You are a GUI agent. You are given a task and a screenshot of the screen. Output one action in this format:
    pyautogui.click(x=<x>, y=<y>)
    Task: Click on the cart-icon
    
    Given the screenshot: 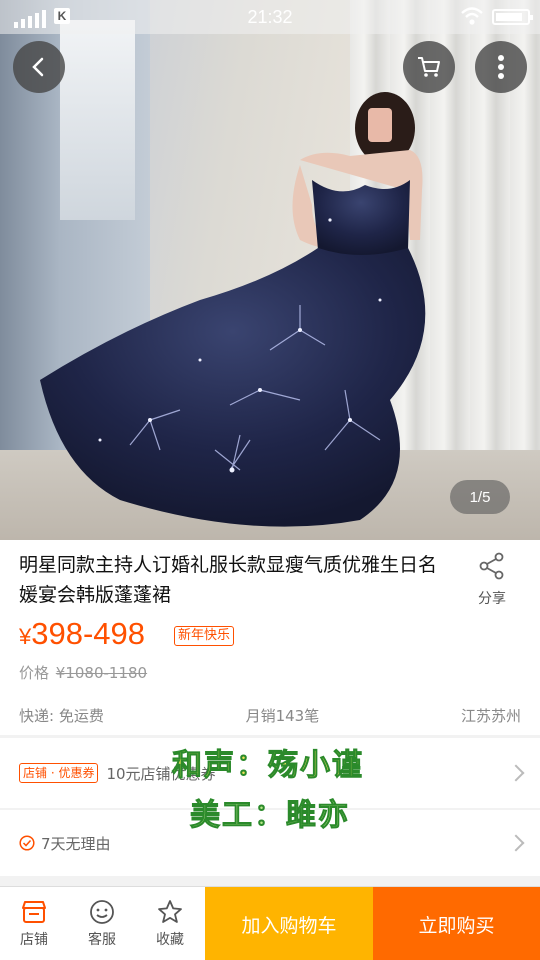 What is the action you would take?
    pyautogui.click(x=429, y=67)
    